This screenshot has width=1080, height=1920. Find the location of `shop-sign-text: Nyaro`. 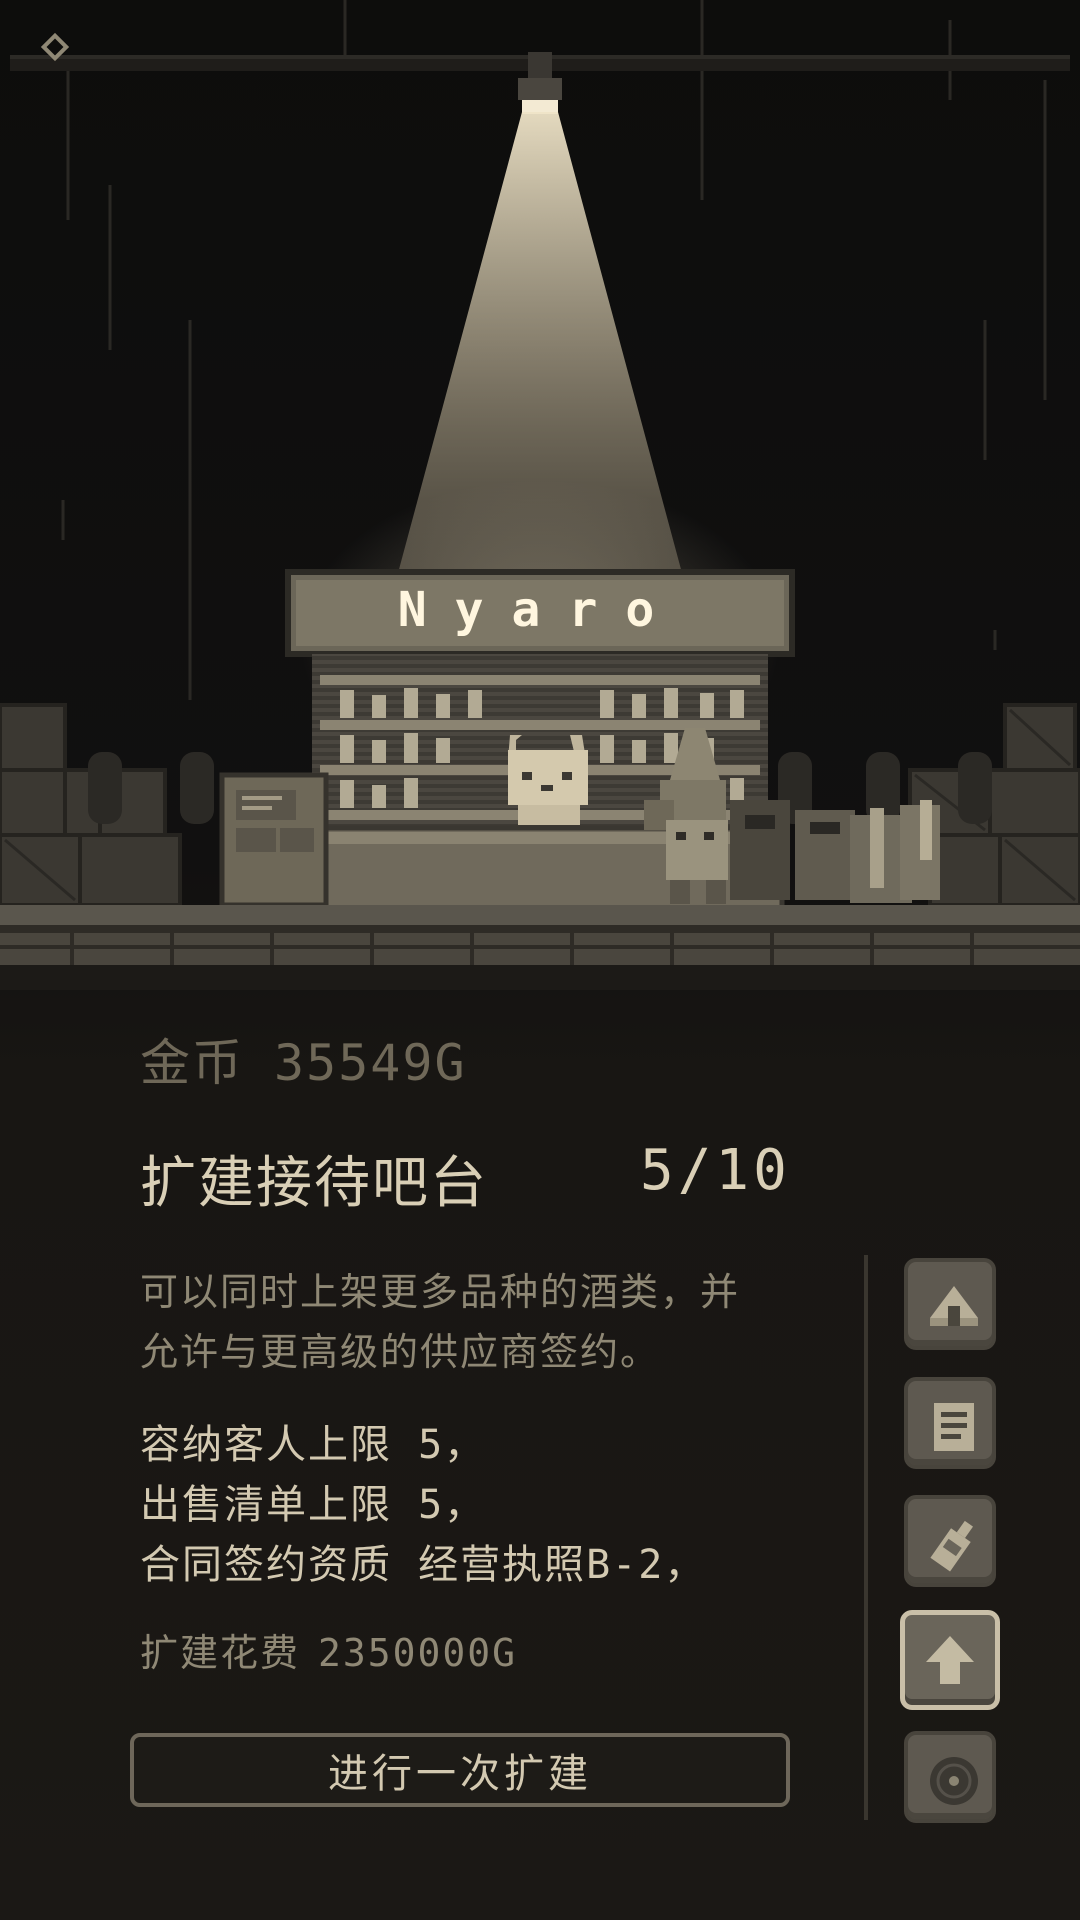

shop-sign-text: Nyaro is located at coordinates (540, 610).